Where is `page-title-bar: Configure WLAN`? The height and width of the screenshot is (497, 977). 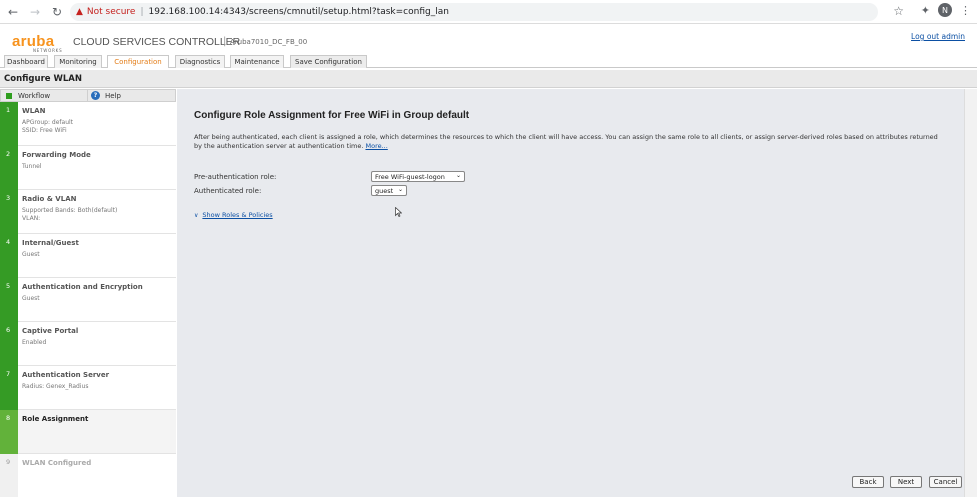 page-title-bar: Configure WLAN is located at coordinates (488, 79).